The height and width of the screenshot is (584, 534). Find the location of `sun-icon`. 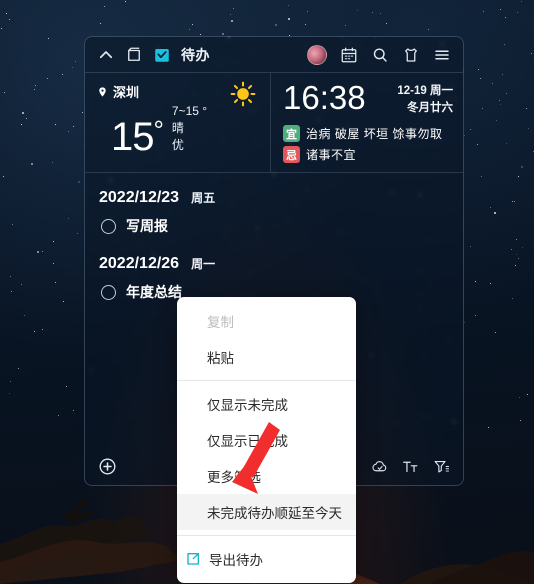

sun-icon is located at coordinates (243, 94).